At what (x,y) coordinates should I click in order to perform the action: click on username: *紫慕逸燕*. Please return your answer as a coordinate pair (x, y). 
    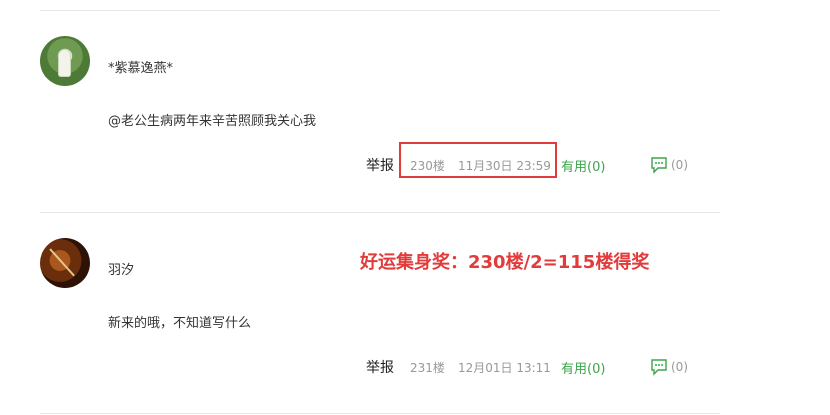
    Looking at the image, I should click on (140, 66).